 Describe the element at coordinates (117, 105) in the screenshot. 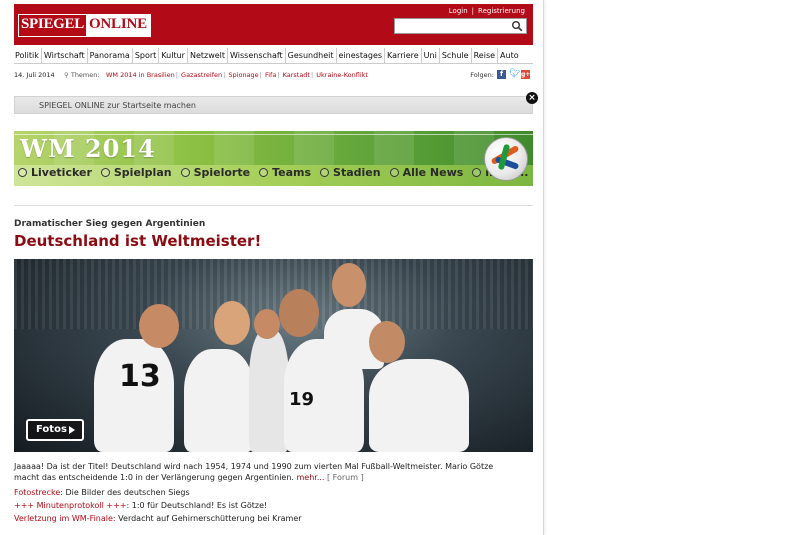

I see `make-homepage-text: SPIEGEL ONLINE zur Startseite machen` at that location.